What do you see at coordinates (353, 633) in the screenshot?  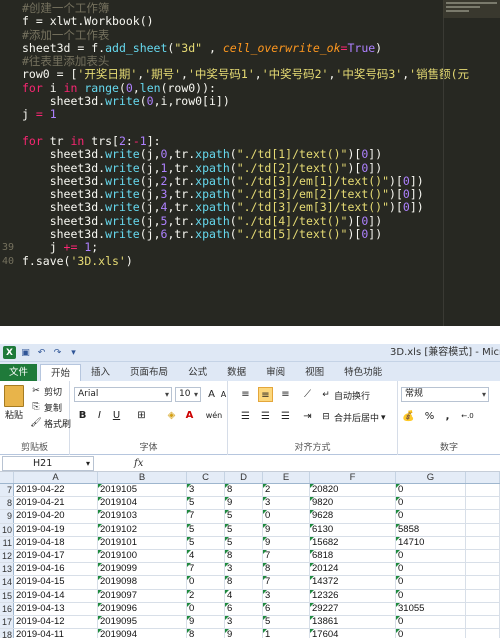 I see `cell: 17604` at bounding box center [353, 633].